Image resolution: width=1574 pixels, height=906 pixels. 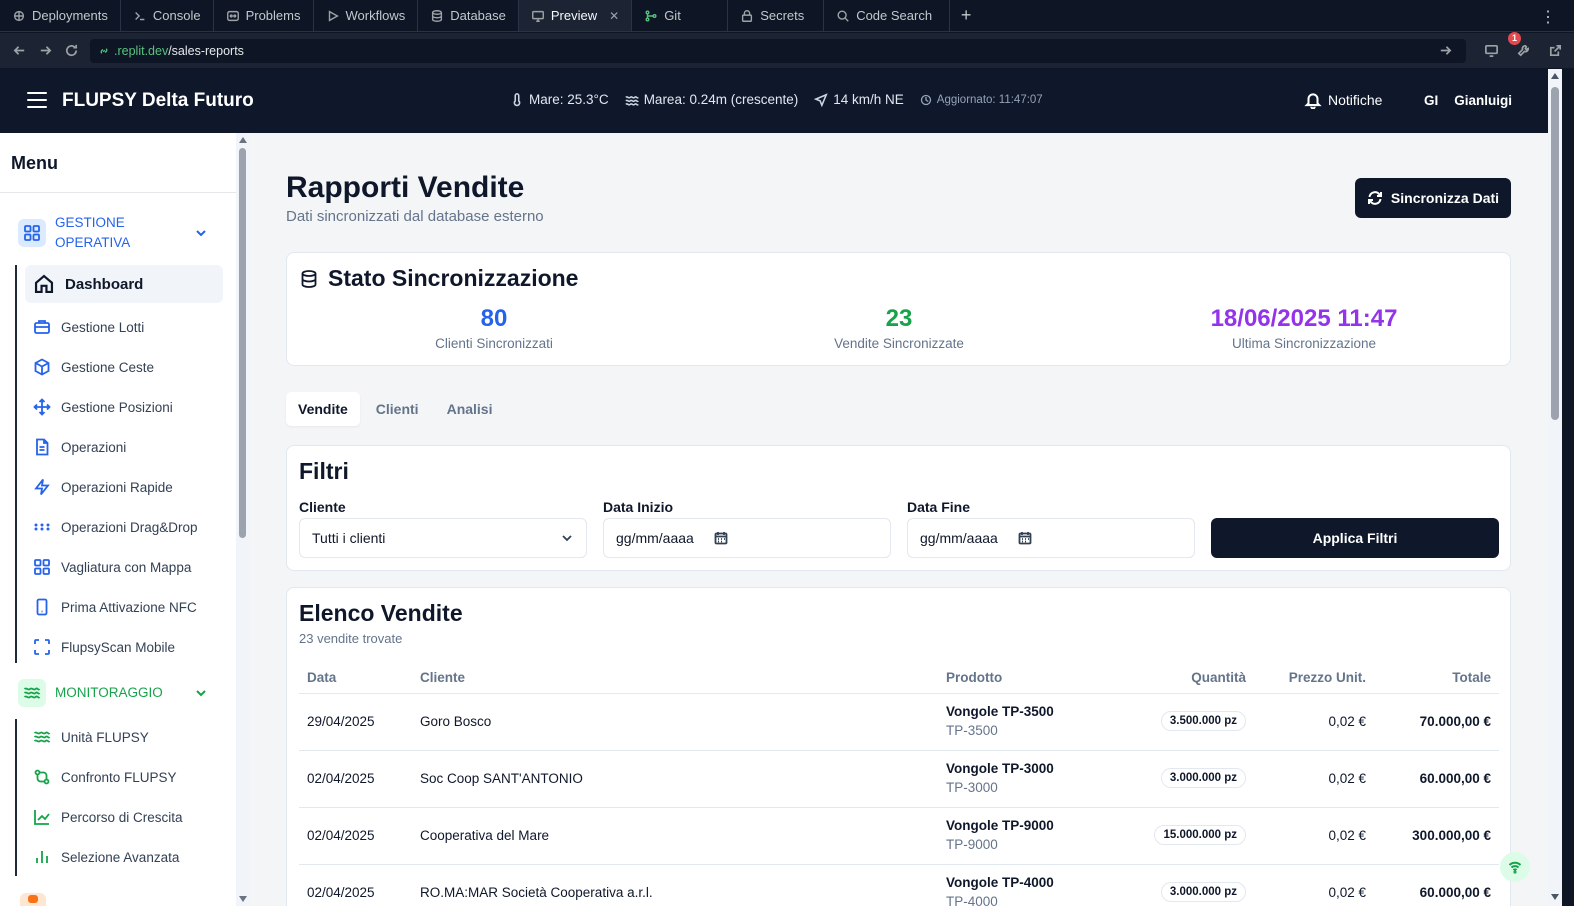 I want to click on product-name: Vongole TP-3500, so click(x=1000, y=711).